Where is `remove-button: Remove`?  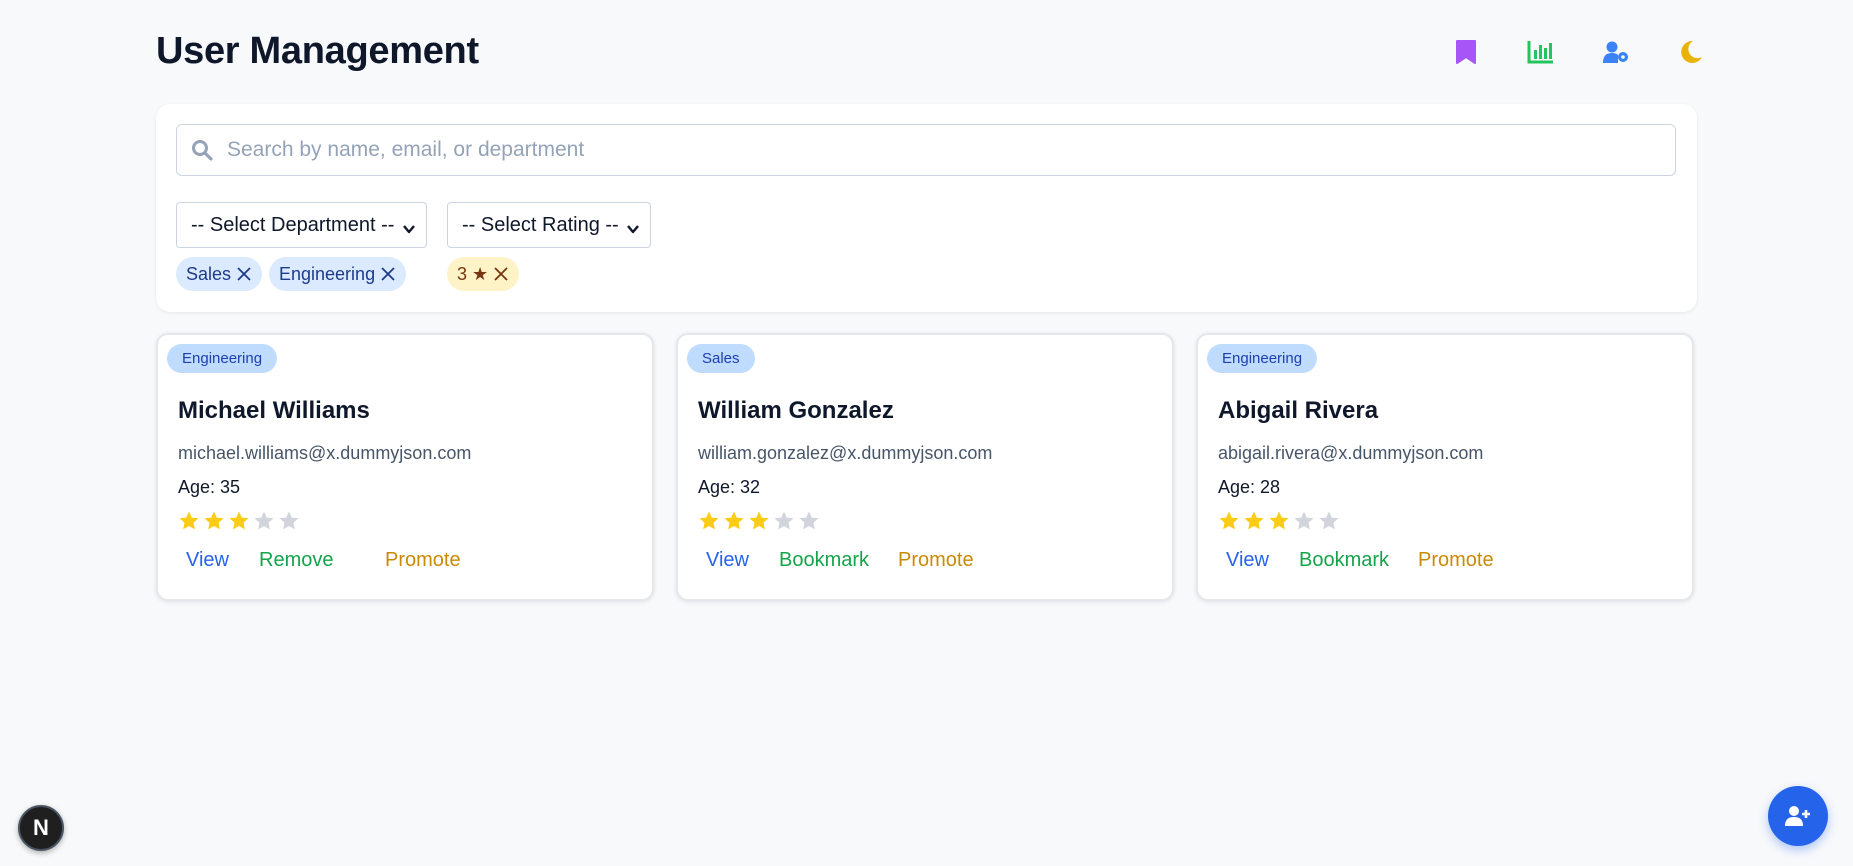 remove-button: Remove is located at coordinates (296, 560).